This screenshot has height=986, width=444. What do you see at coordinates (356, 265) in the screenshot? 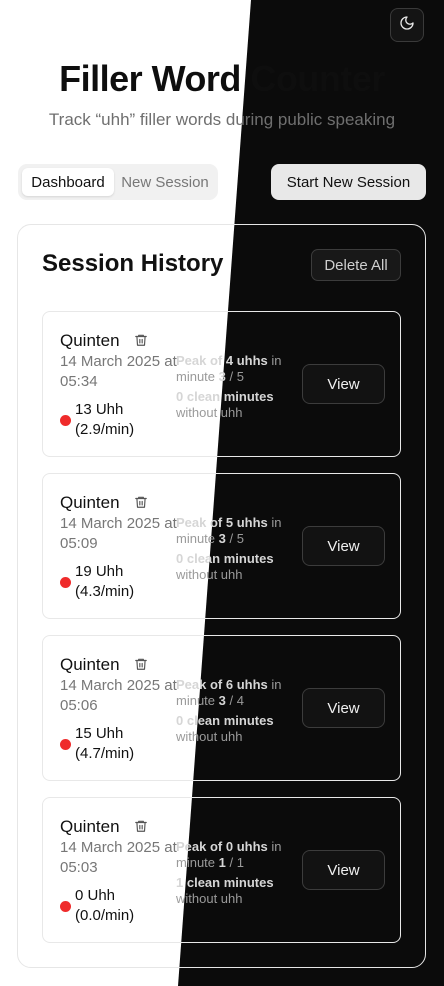
I see `delete-all-button: Delete All` at bounding box center [356, 265].